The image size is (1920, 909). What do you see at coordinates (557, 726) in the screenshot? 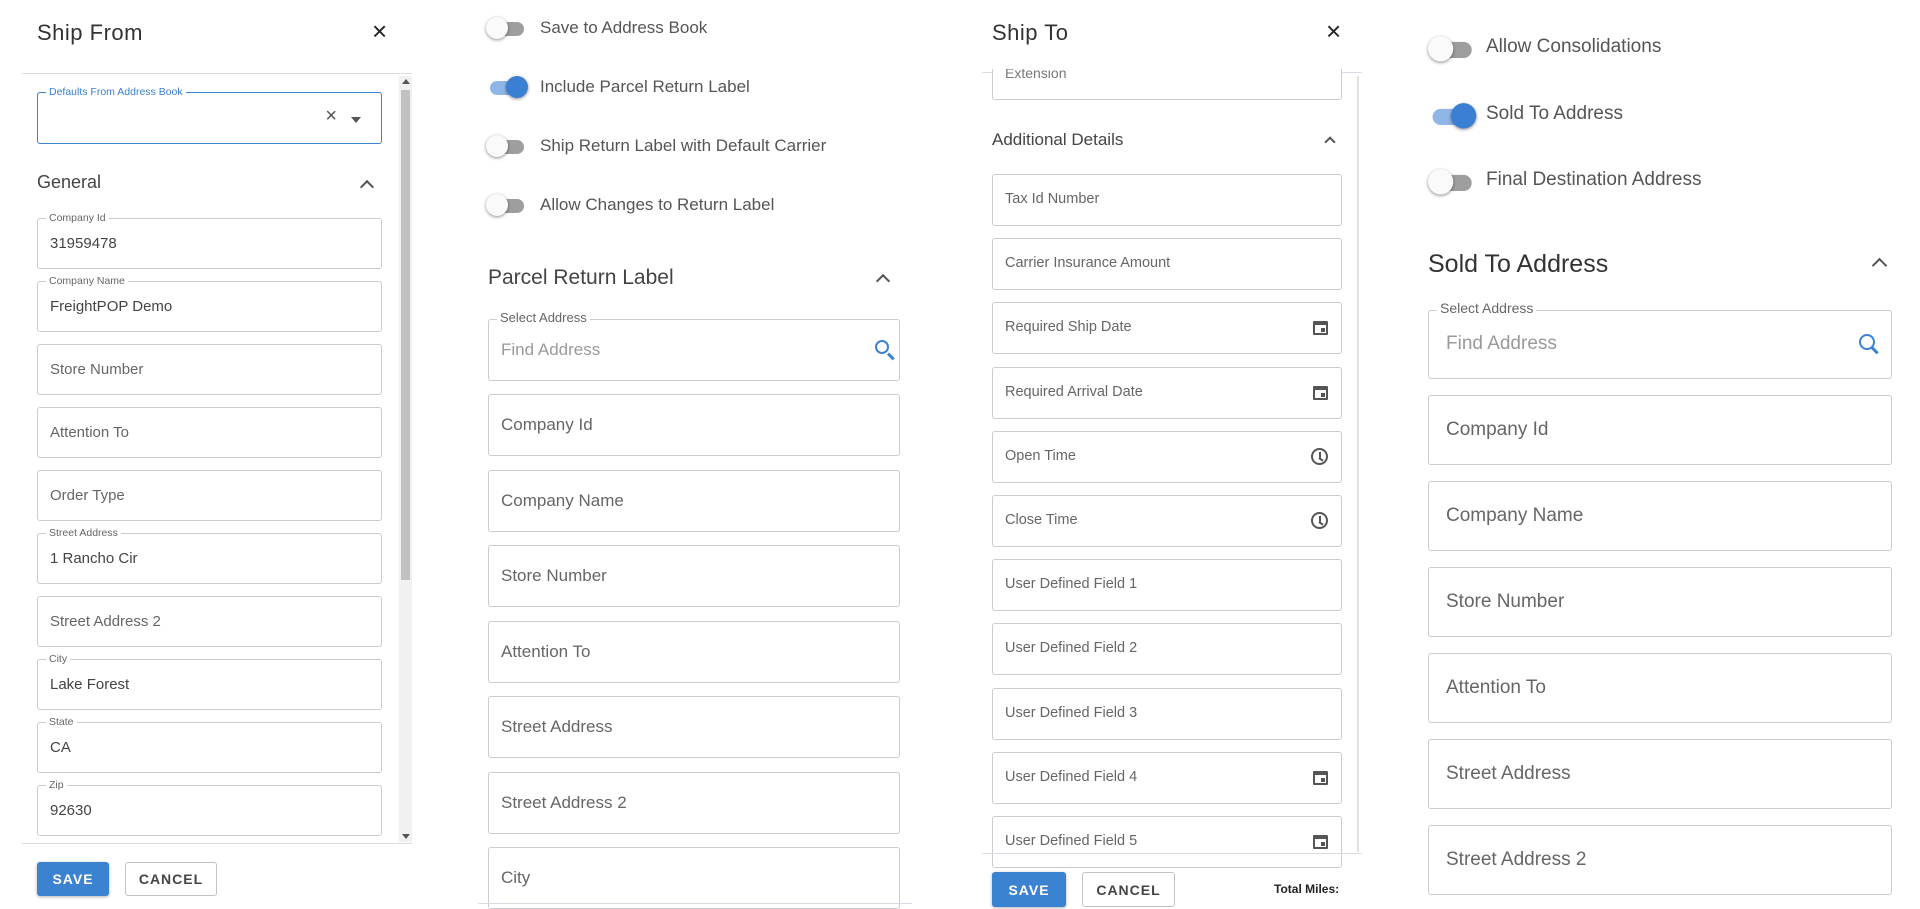
I see `field-placeholder: Street Address` at bounding box center [557, 726].